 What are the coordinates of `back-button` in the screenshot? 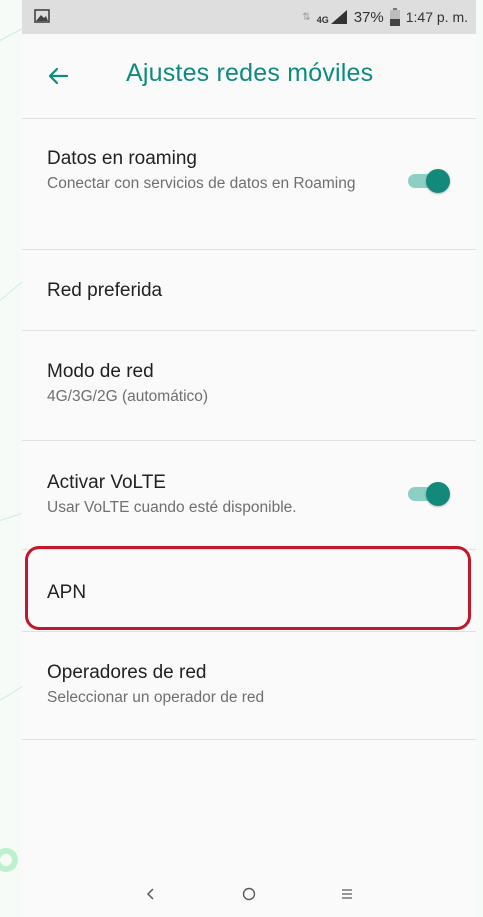 It's located at (58, 76).